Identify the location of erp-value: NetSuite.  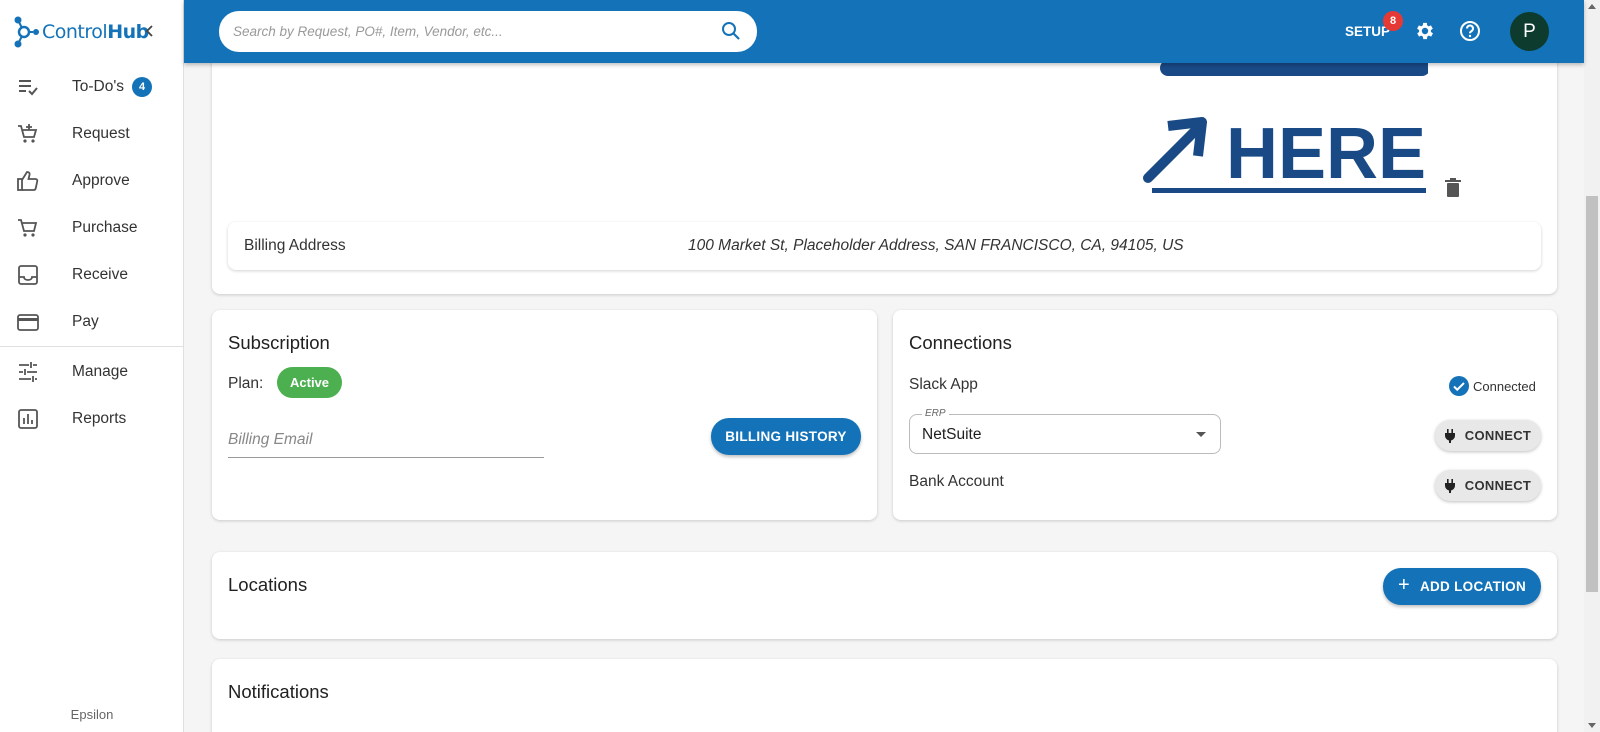
(952, 434).